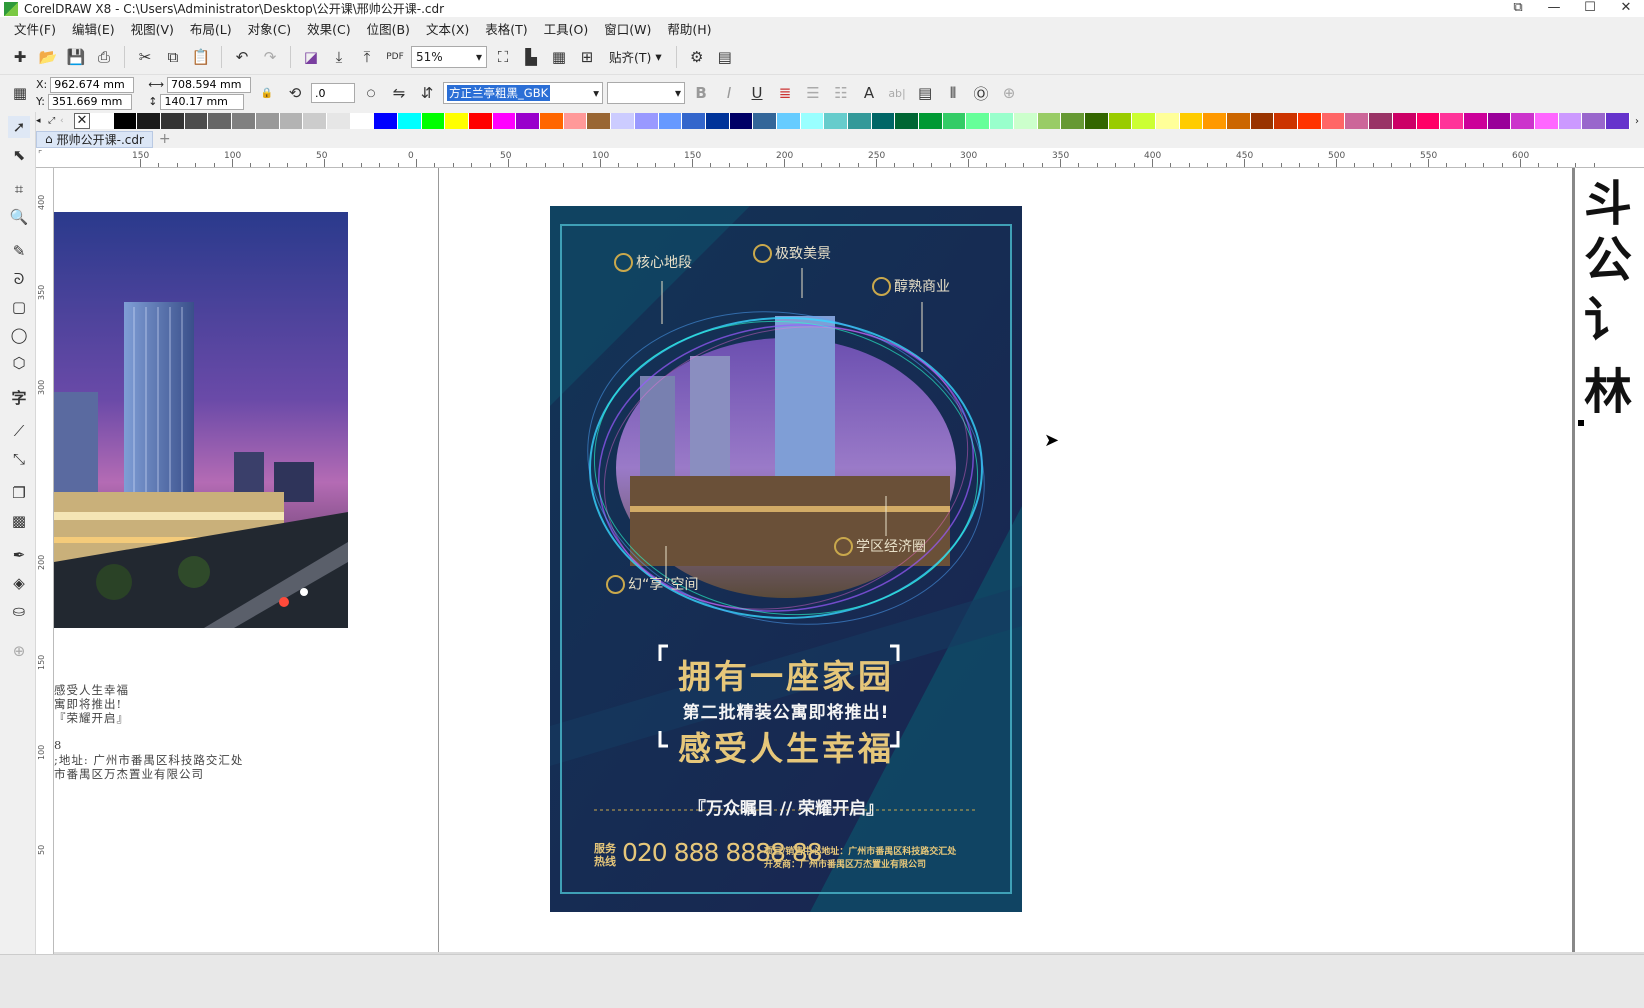 This screenshot has width=1644, height=1008. What do you see at coordinates (701, 93) in the screenshot?
I see `bold-icon: B` at bounding box center [701, 93].